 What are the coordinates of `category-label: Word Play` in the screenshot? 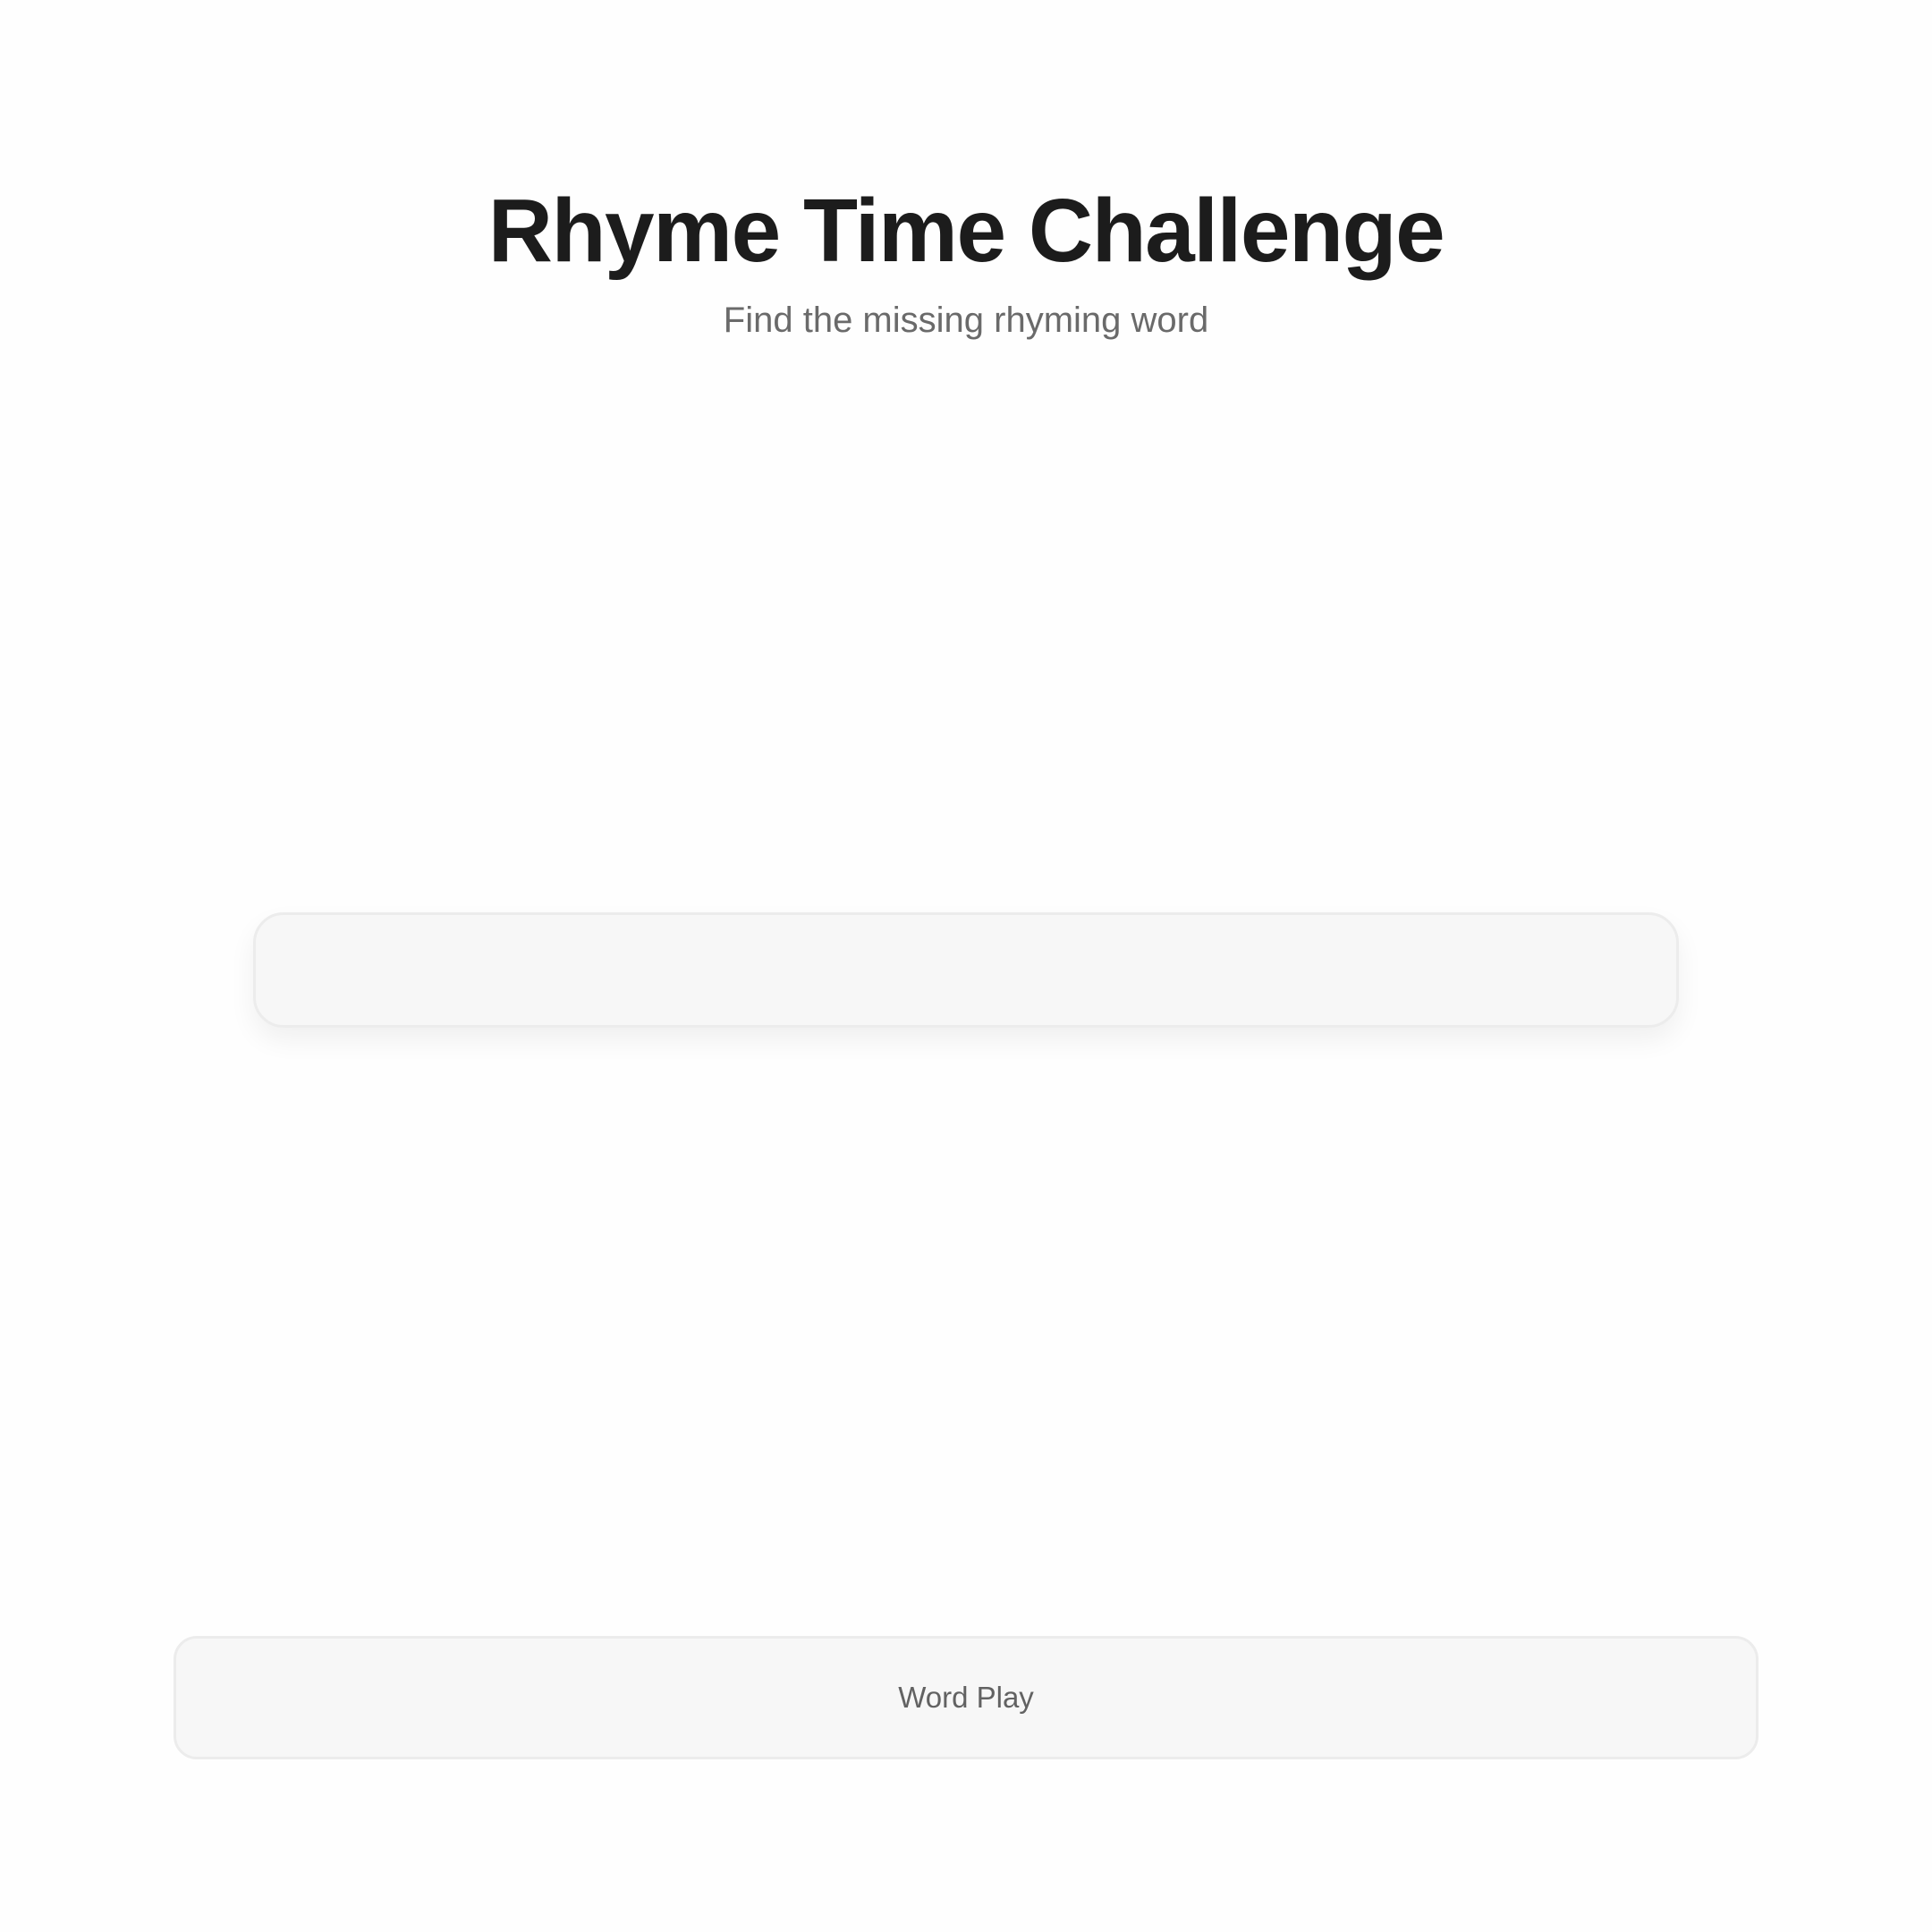 It's located at (966, 1697).